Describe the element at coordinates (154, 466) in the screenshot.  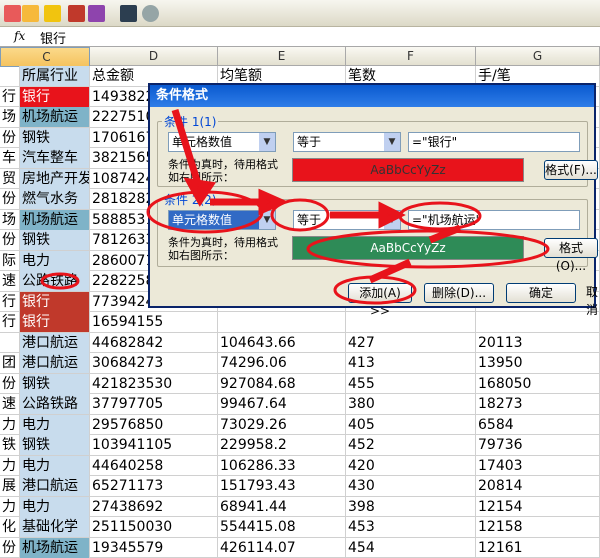
I see `table-cell: 44640258` at that location.